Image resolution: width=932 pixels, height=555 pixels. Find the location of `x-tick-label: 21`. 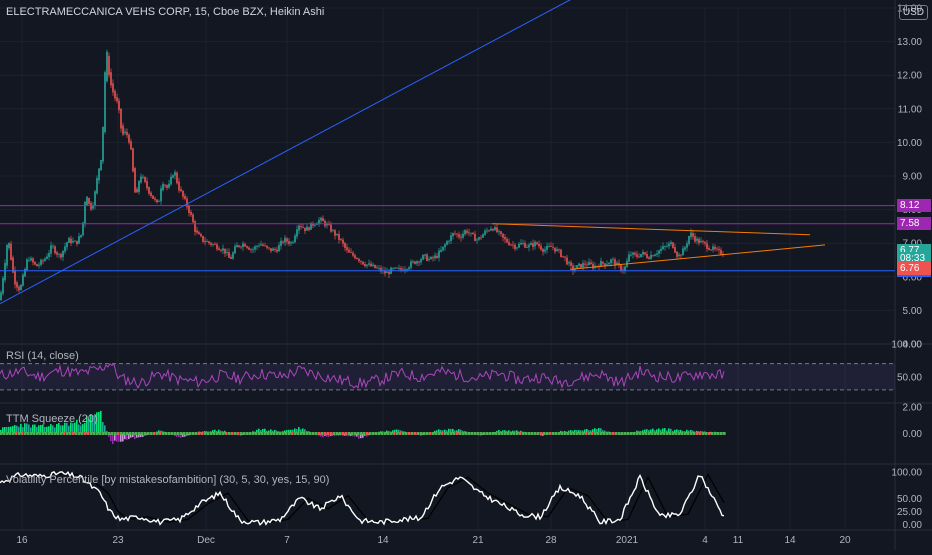

x-tick-label: 21 is located at coordinates (478, 540).